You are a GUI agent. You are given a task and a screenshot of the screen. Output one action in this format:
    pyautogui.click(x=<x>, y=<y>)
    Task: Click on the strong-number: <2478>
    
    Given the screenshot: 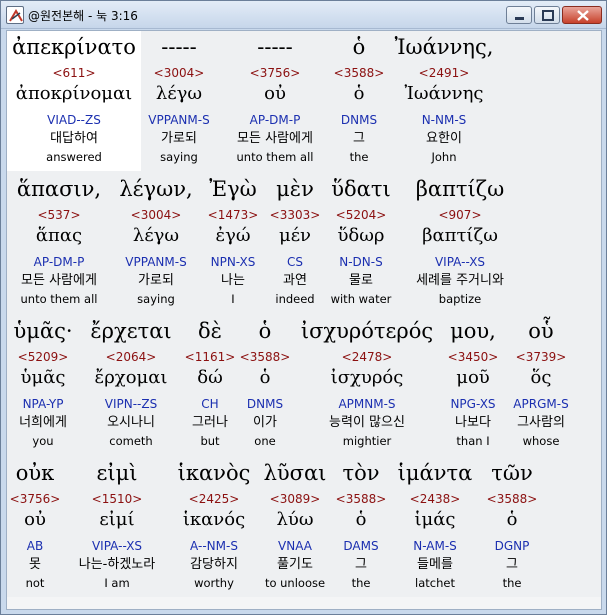 What is the action you would take?
    pyautogui.click(x=367, y=357)
    